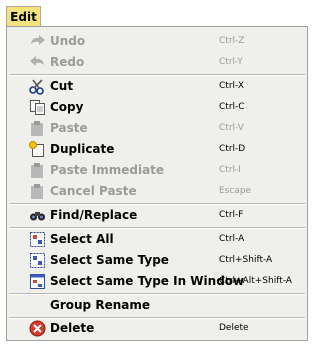  What do you see at coordinates (232, 107) in the screenshot?
I see `menu-item-shortcut: Ctrl-C` at bounding box center [232, 107].